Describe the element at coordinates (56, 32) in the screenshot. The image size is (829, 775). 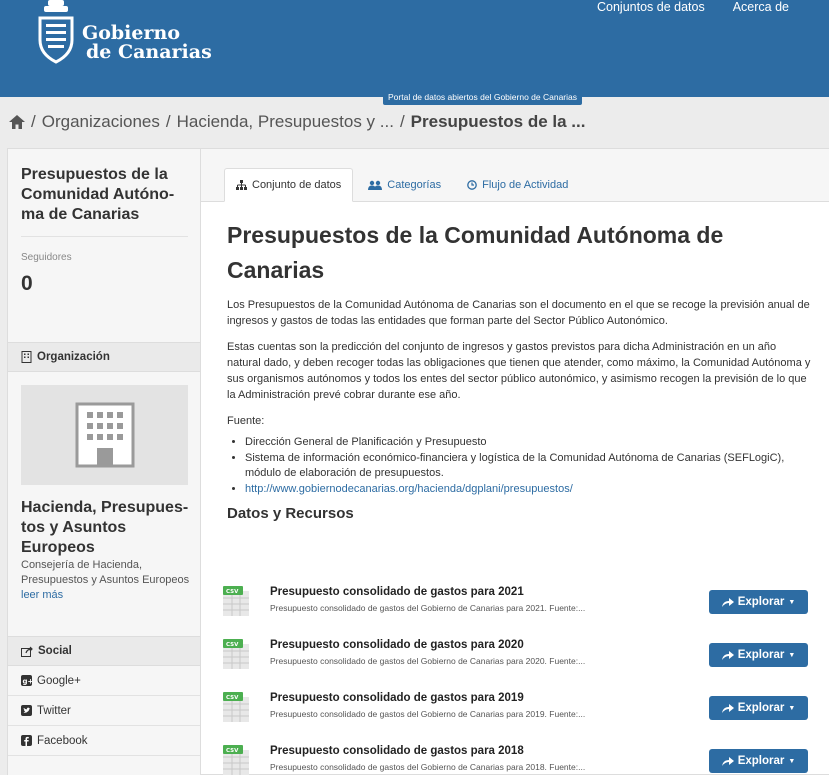
I see `coat-of-arms-icon` at that location.